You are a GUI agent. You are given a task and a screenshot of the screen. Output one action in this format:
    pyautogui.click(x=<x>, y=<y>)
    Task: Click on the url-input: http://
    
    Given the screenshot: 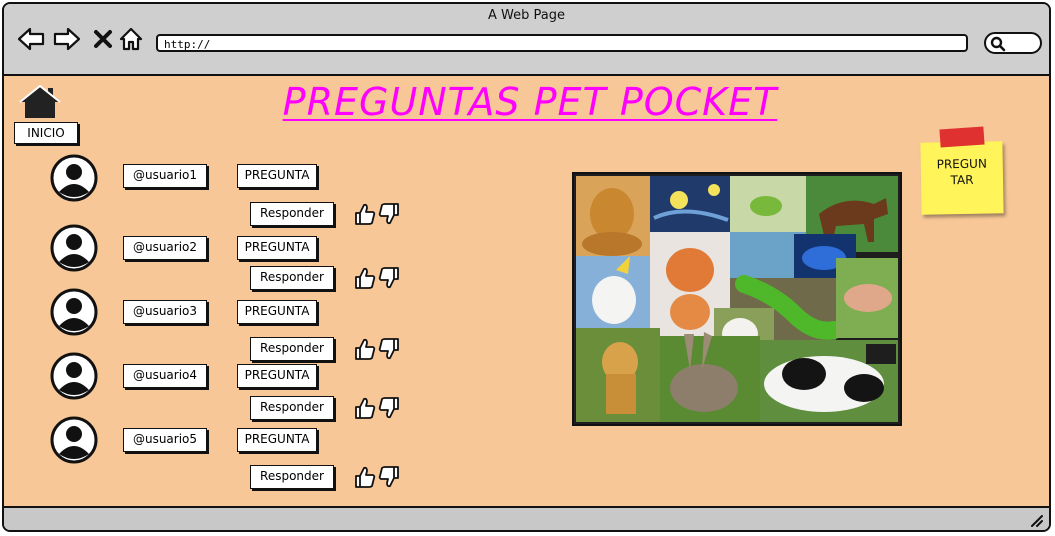 What is the action you would take?
    pyautogui.click(x=562, y=43)
    